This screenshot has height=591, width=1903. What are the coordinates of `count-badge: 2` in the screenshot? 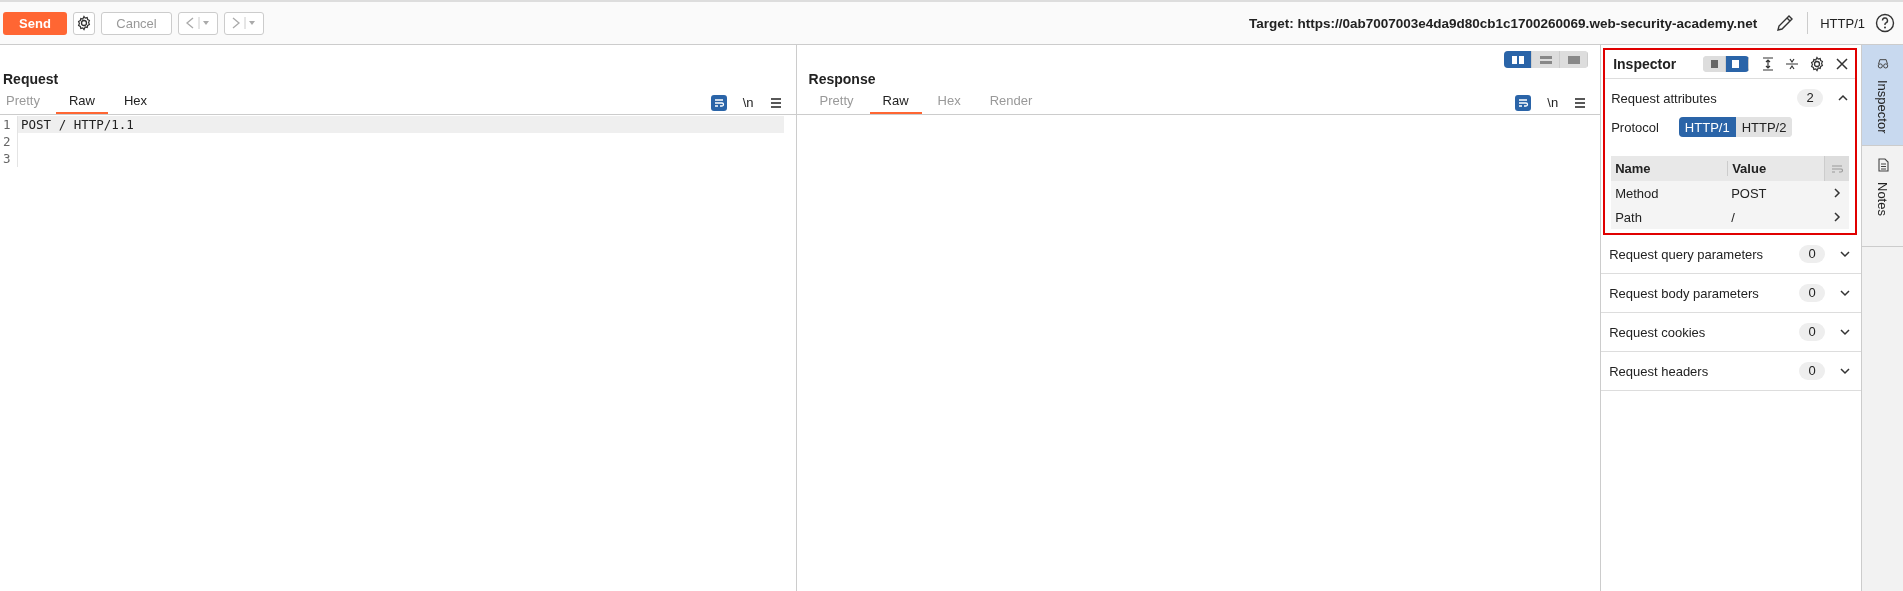 It's located at (1810, 98).